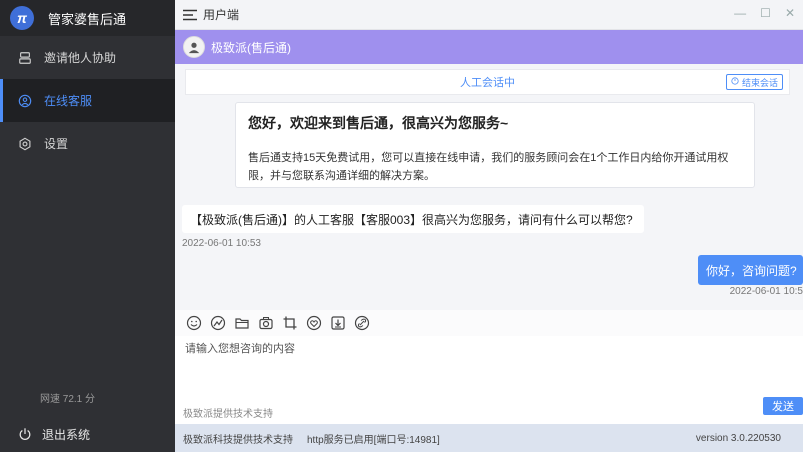 Image resolution: width=803 pixels, height=452 pixels. I want to click on app-title: 管家婆售后通, so click(87, 19).